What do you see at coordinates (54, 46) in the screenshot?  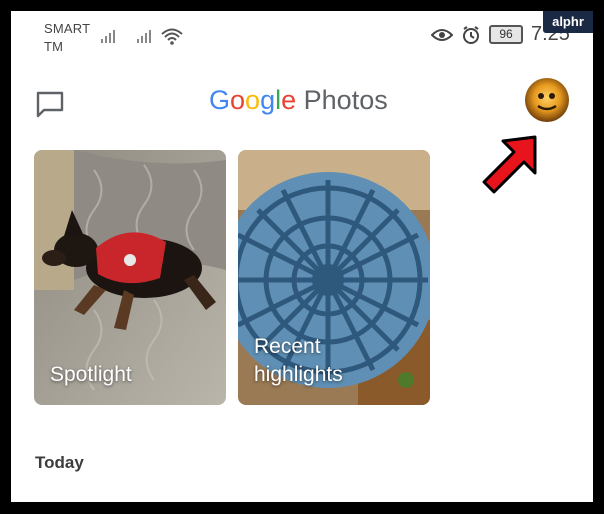 I see `carrier-subname: TM` at bounding box center [54, 46].